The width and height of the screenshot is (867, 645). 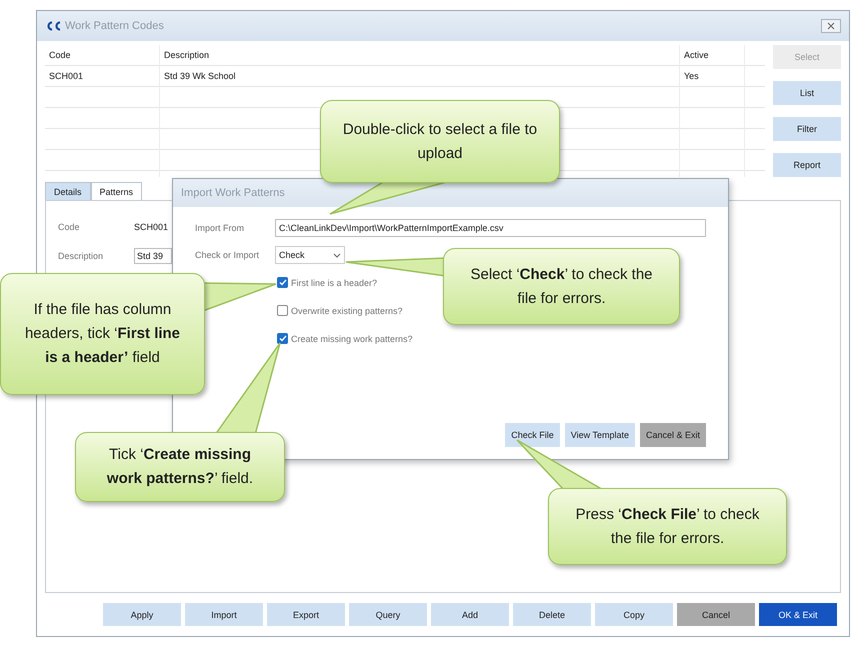 I want to click on window-title: Work Pattern Codes, so click(x=114, y=26).